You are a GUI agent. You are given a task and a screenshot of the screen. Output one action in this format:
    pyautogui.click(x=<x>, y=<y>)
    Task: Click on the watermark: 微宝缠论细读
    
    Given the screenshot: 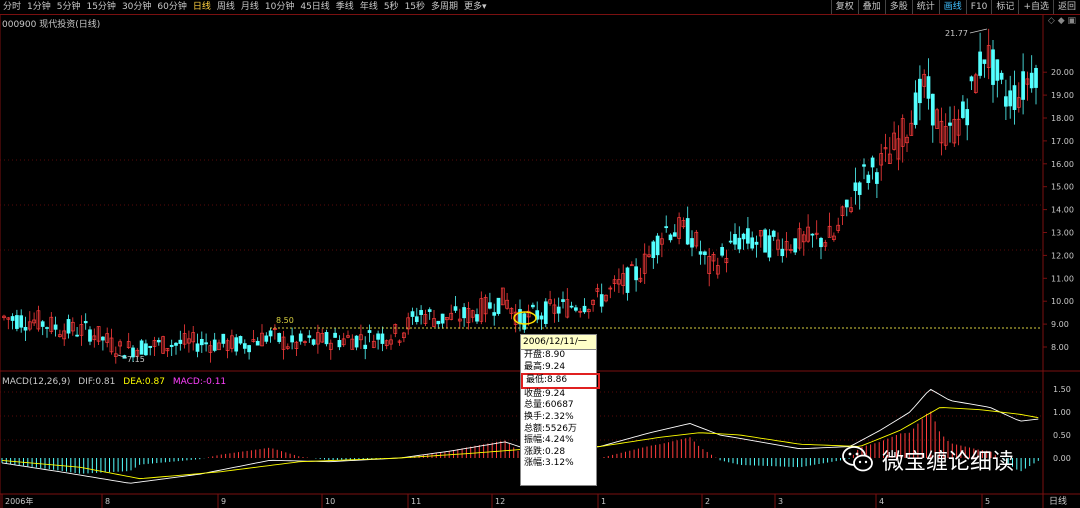 What is the action you would take?
    pyautogui.click(x=928, y=460)
    